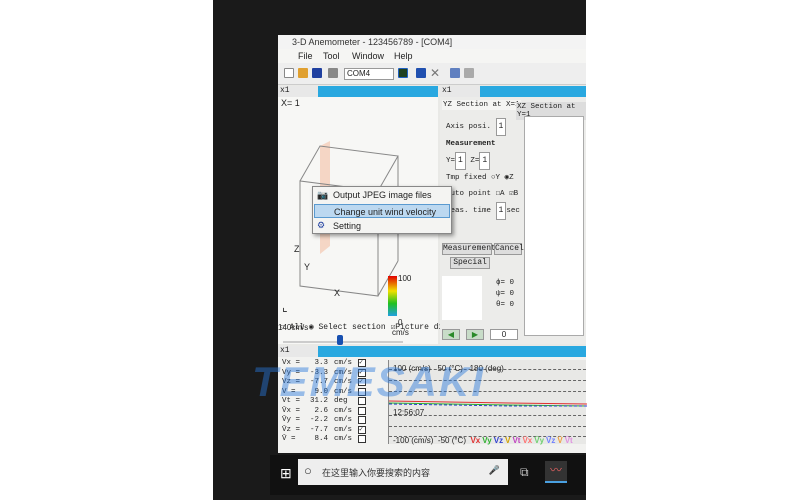 The image size is (800, 500). I want to click on radio-all: All, so click(297, 327).